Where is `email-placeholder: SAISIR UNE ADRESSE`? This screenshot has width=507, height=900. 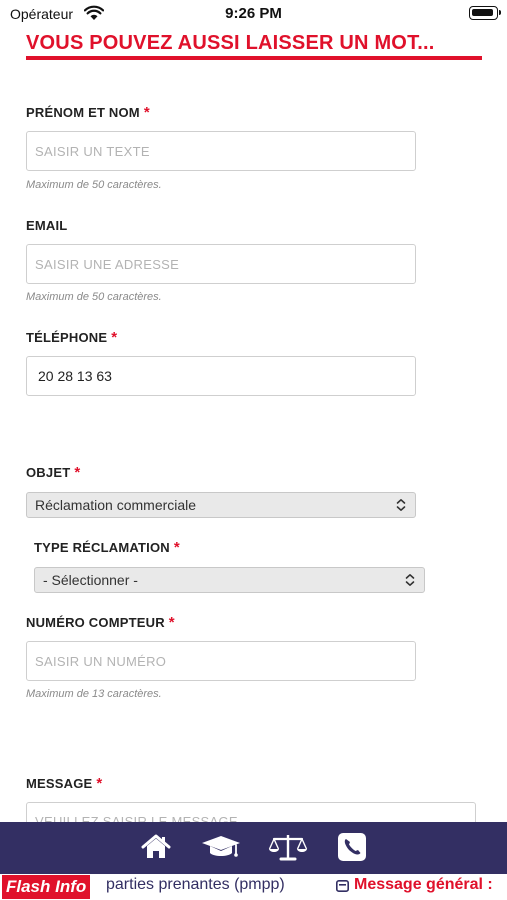
email-placeholder: SAISIR UNE ADRESSE is located at coordinates (107, 264).